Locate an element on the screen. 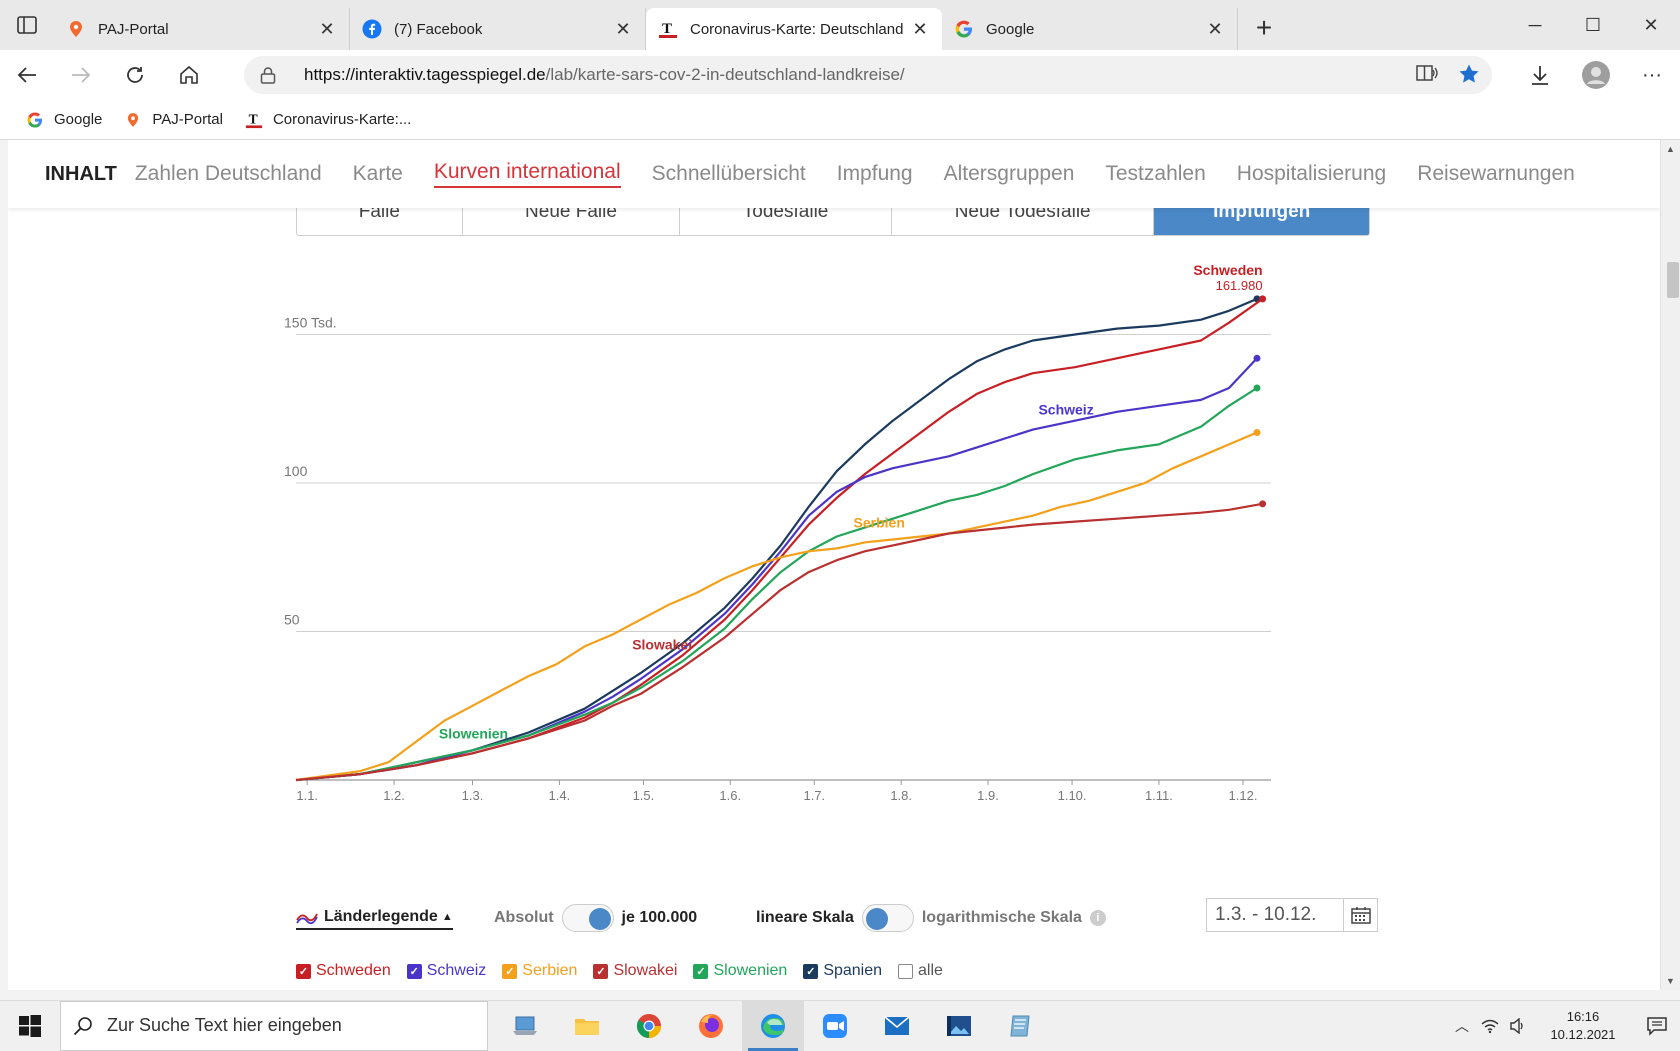  svg-text: T is located at coordinates (667, 29).